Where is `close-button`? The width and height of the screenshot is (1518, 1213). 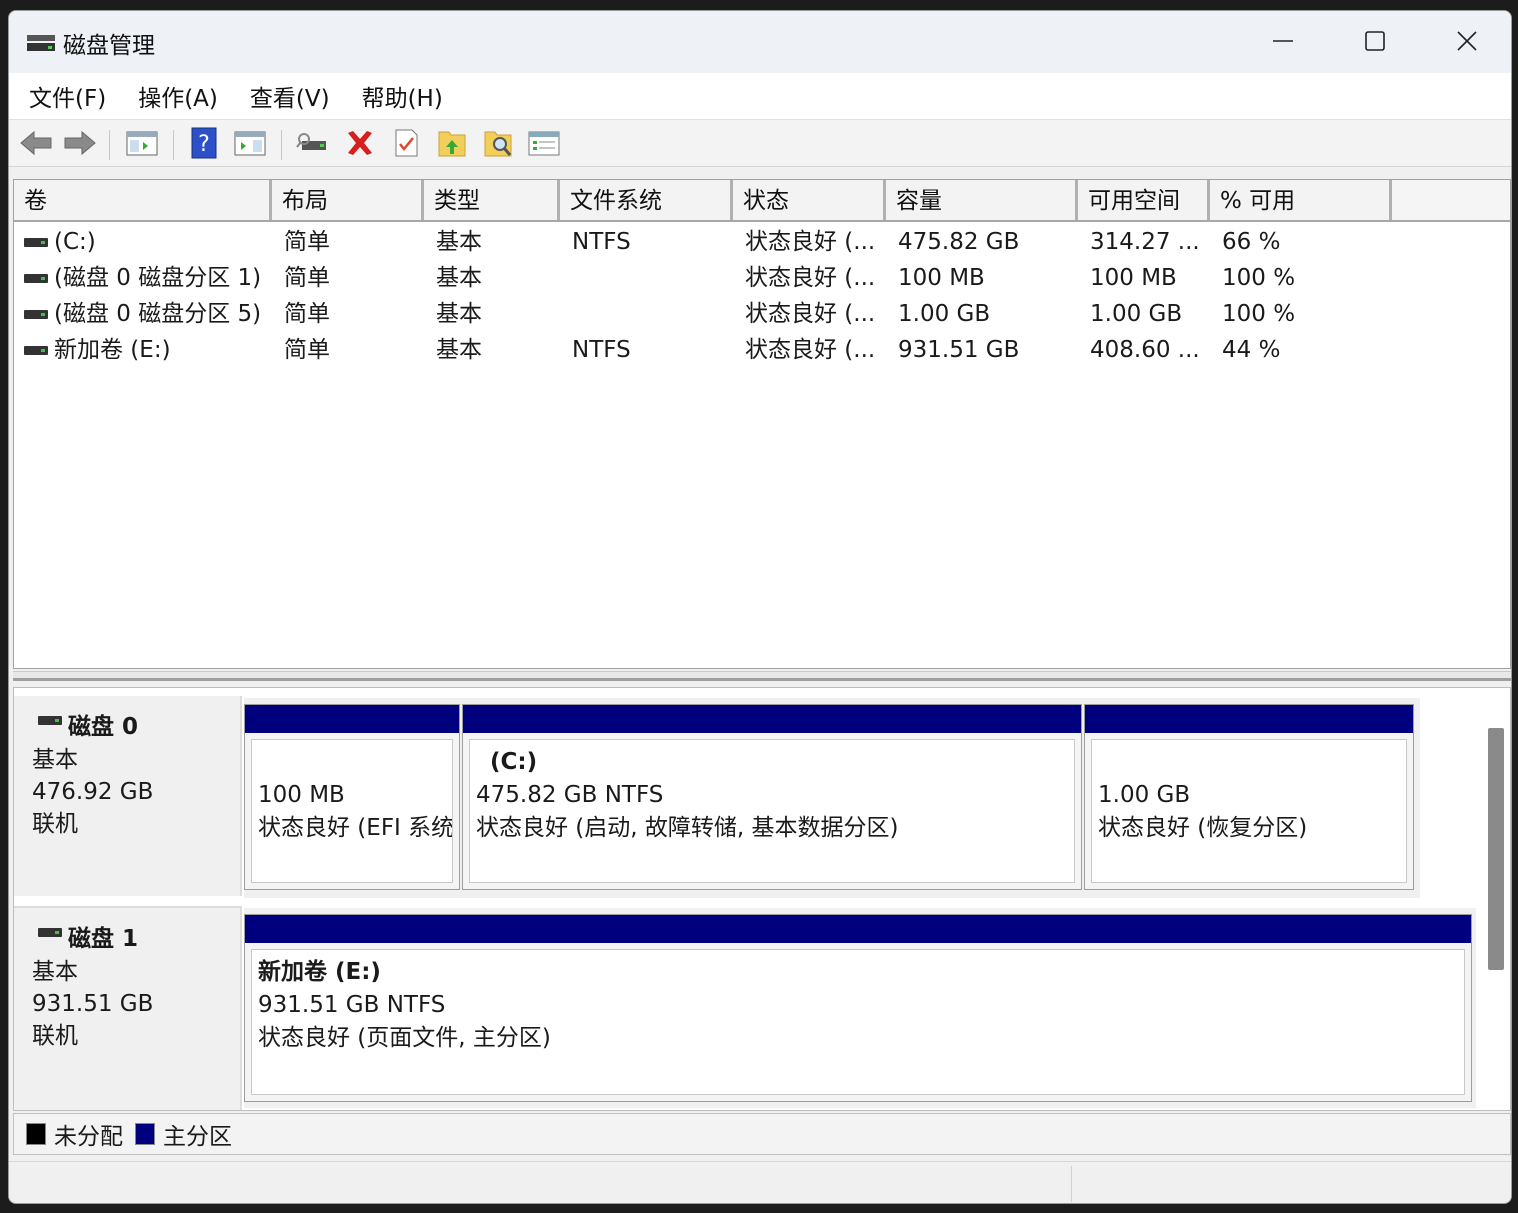 close-button is located at coordinates (1466, 41).